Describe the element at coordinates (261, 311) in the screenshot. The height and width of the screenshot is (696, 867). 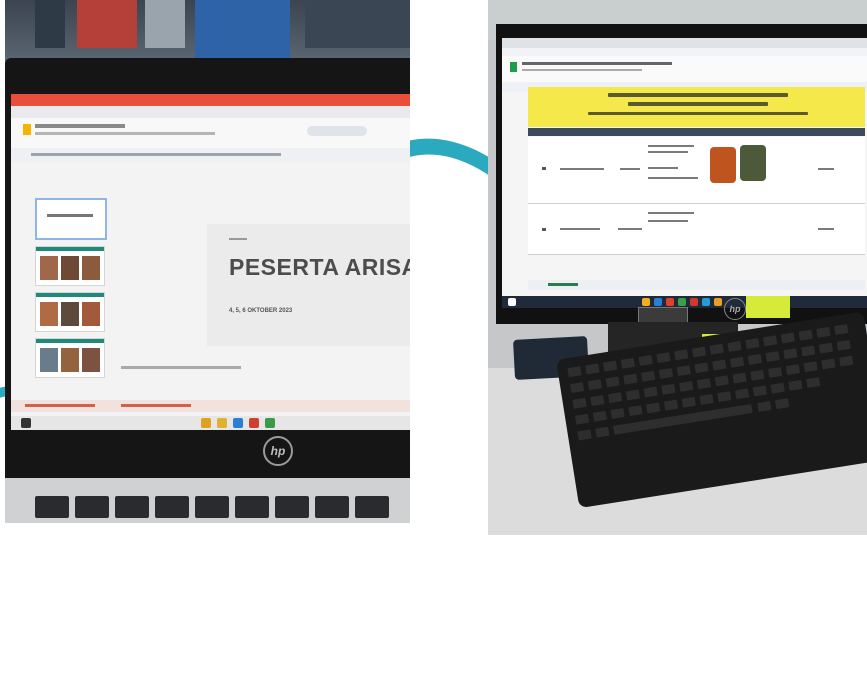
I see `slide-subtitle: 4, 5, 6 OKTOBER 2023` at that location.